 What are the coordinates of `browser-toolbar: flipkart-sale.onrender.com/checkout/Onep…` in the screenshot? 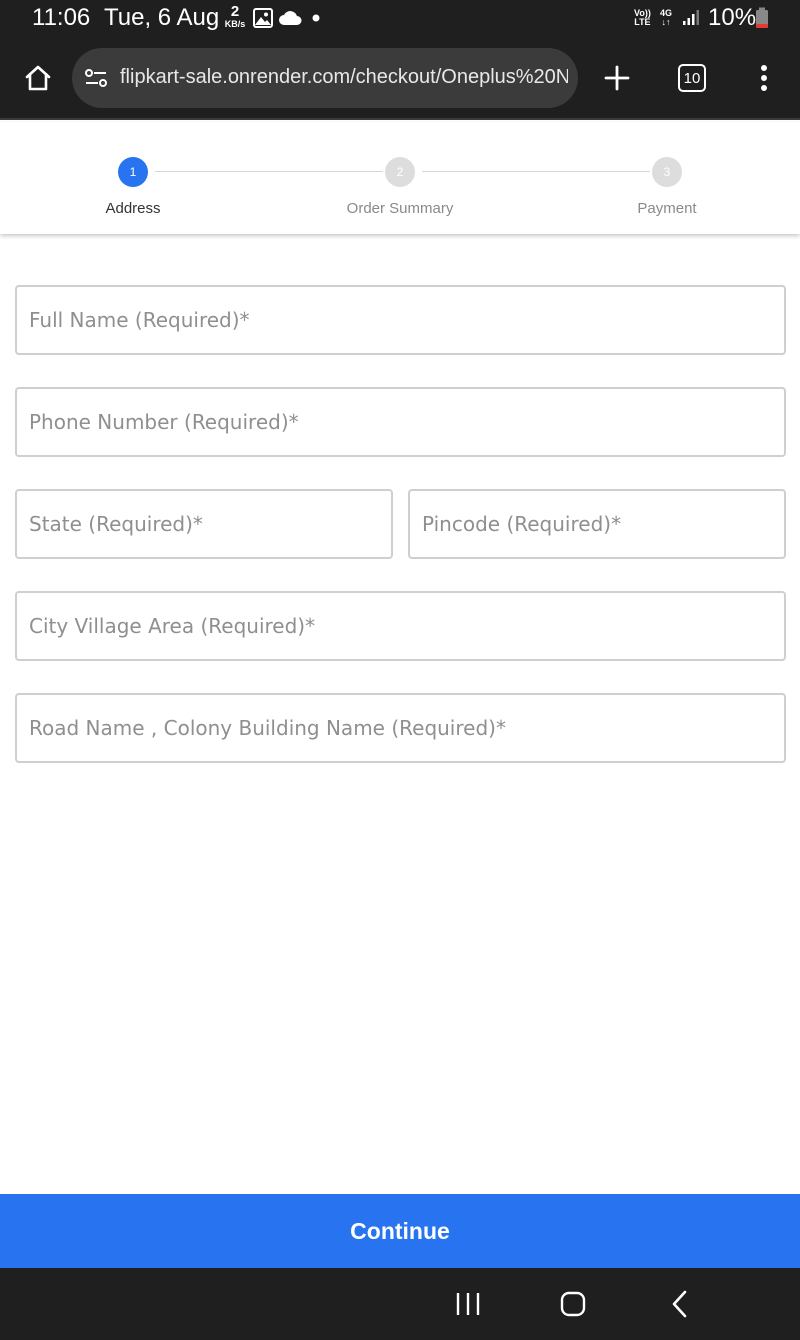 It's located at (400, 78).